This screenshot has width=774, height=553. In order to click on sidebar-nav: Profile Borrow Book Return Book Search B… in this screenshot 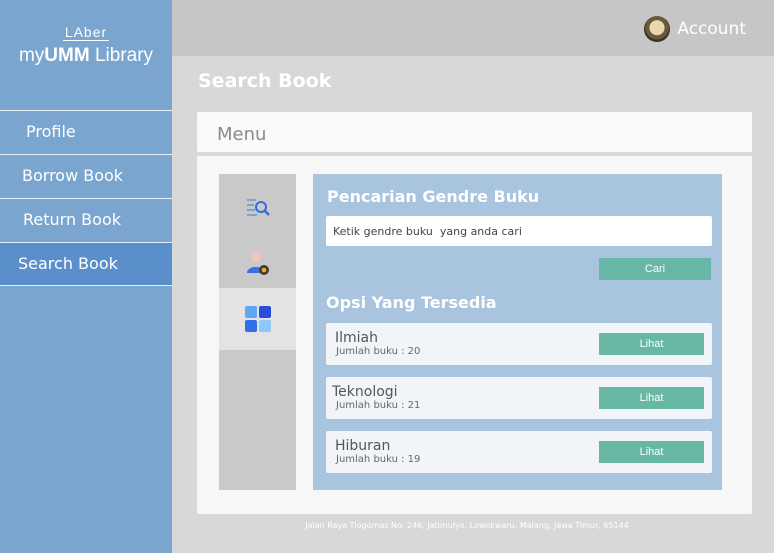, I will do `click(86, 198)`.